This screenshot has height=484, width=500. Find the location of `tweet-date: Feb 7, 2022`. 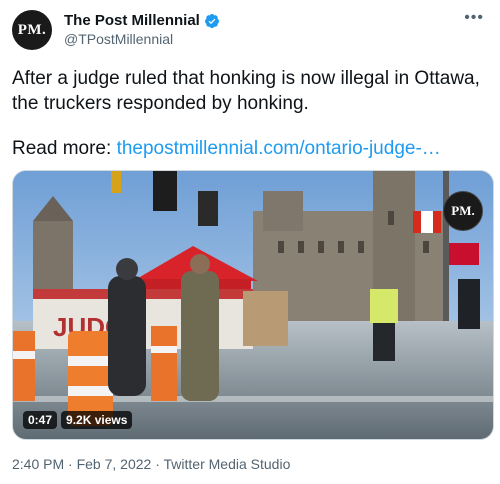

tweet-date: Feb 7, 2022 is located at coordinates (114, 464).